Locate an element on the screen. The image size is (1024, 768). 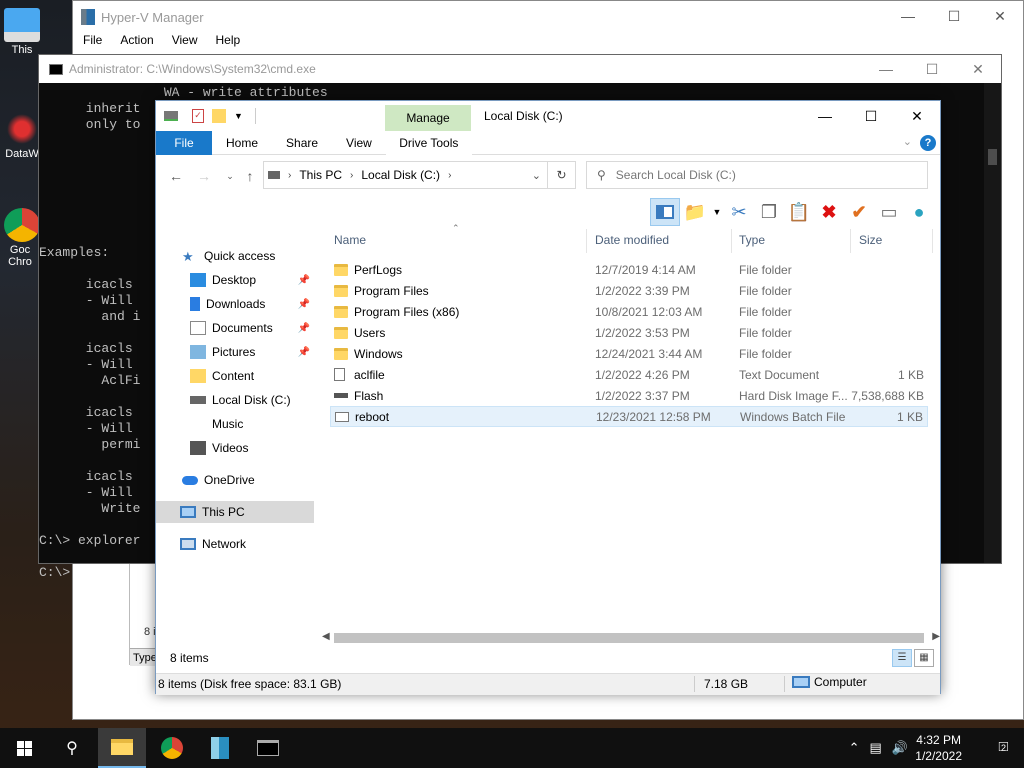
delete-icon: ✖ is located at coordinates (829, 212).